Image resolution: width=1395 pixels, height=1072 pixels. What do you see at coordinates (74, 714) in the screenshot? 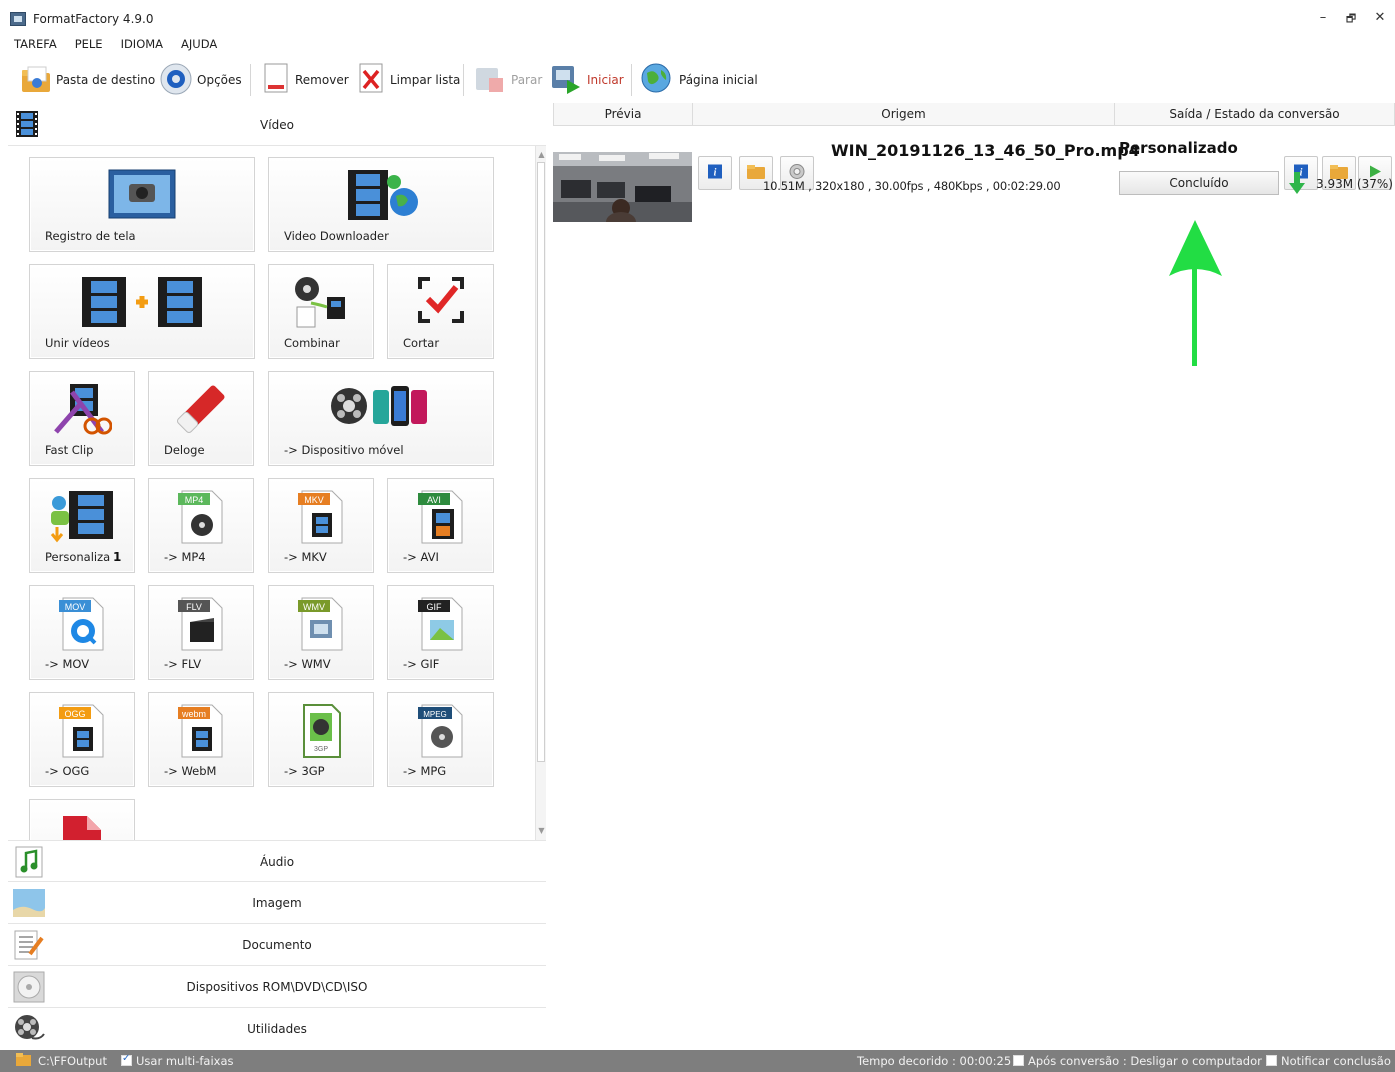
I see `ogg-tag-text: OGG` at bounding box center [74, 714].